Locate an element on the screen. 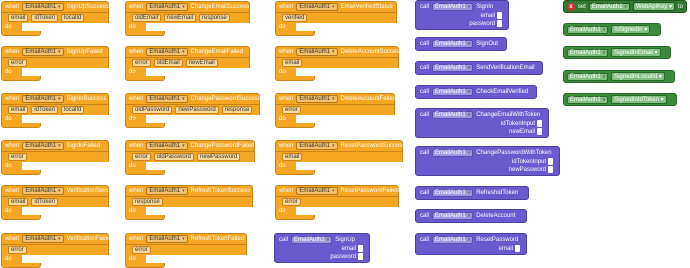 The width and height of the screenshot is (690, 268). event-block-signin-failed: when EmailAuth1 ▾ SignInFailed error do is located at coordinates (55, 157).